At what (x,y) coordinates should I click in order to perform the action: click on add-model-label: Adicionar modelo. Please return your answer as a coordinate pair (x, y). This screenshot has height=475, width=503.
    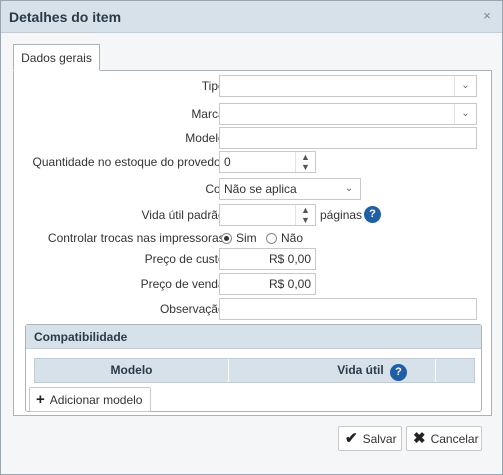
    Looking at the image, I should click on (96, 399).